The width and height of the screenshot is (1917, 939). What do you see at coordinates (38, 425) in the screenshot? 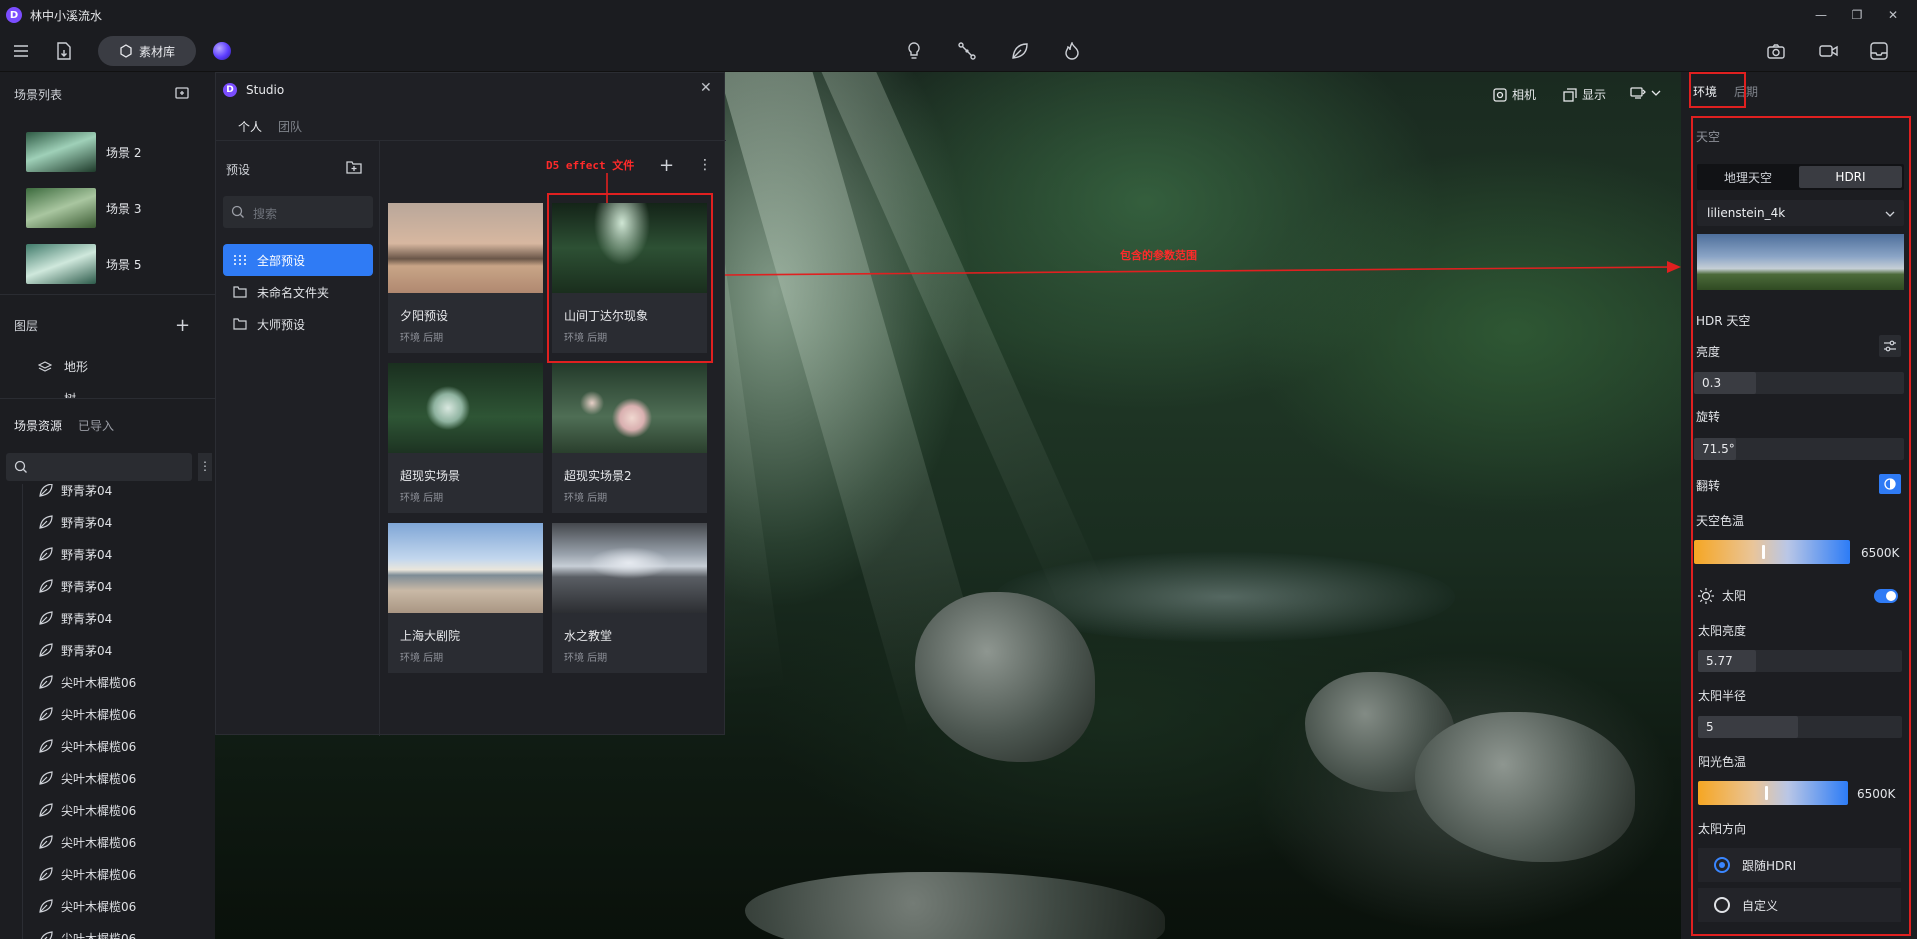
I see `assets-tab: 场景资源` at bounding box center [38, 425].